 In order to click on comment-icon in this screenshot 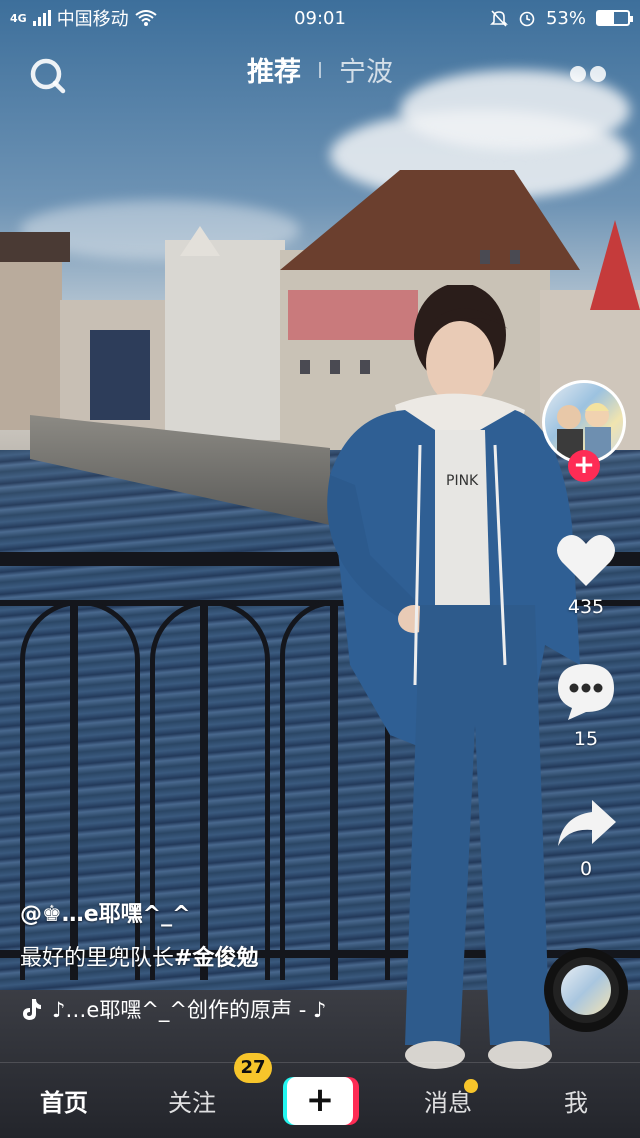, I will do `click(586, 691)`.